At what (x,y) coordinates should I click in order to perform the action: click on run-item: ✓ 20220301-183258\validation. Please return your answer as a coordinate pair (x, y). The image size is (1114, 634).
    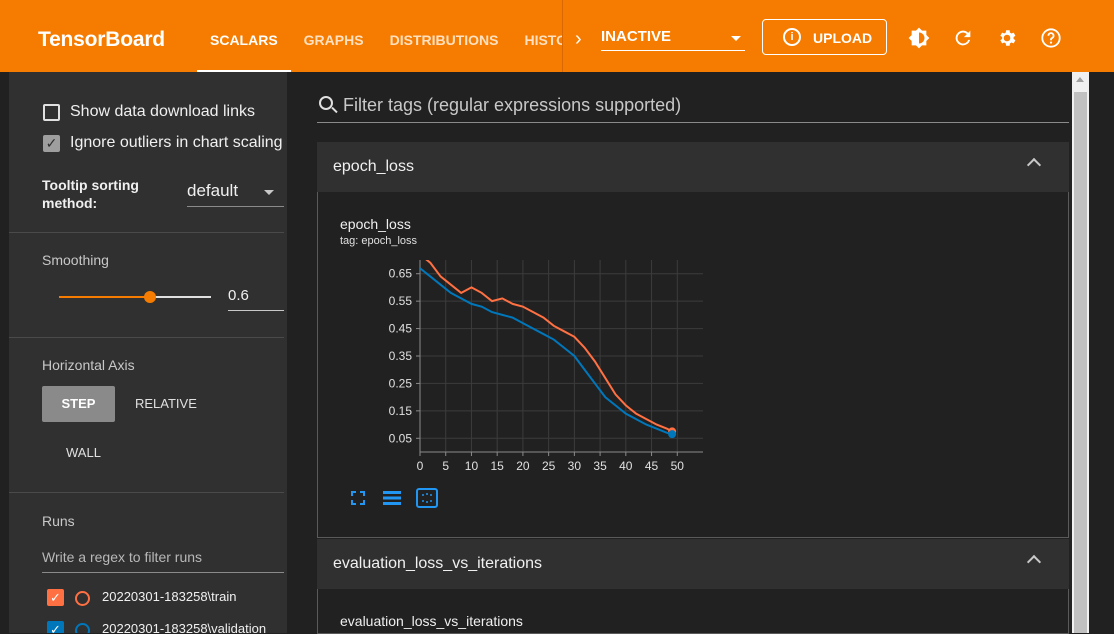
    Looking at the image, I should click on (167, 627).